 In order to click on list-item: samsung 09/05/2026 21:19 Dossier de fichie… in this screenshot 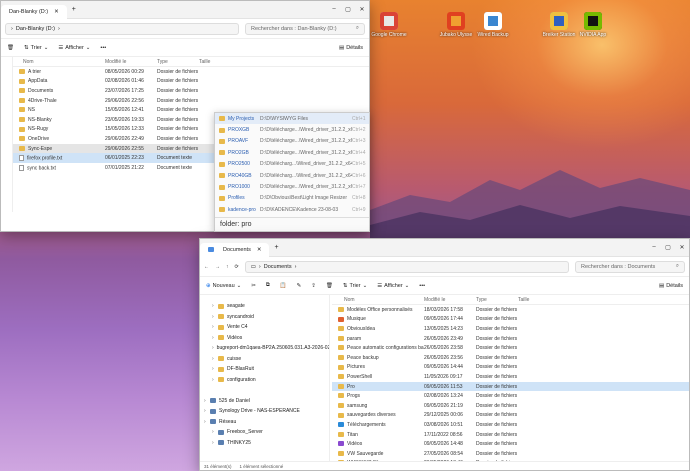, I will do `click(510, 406)`.